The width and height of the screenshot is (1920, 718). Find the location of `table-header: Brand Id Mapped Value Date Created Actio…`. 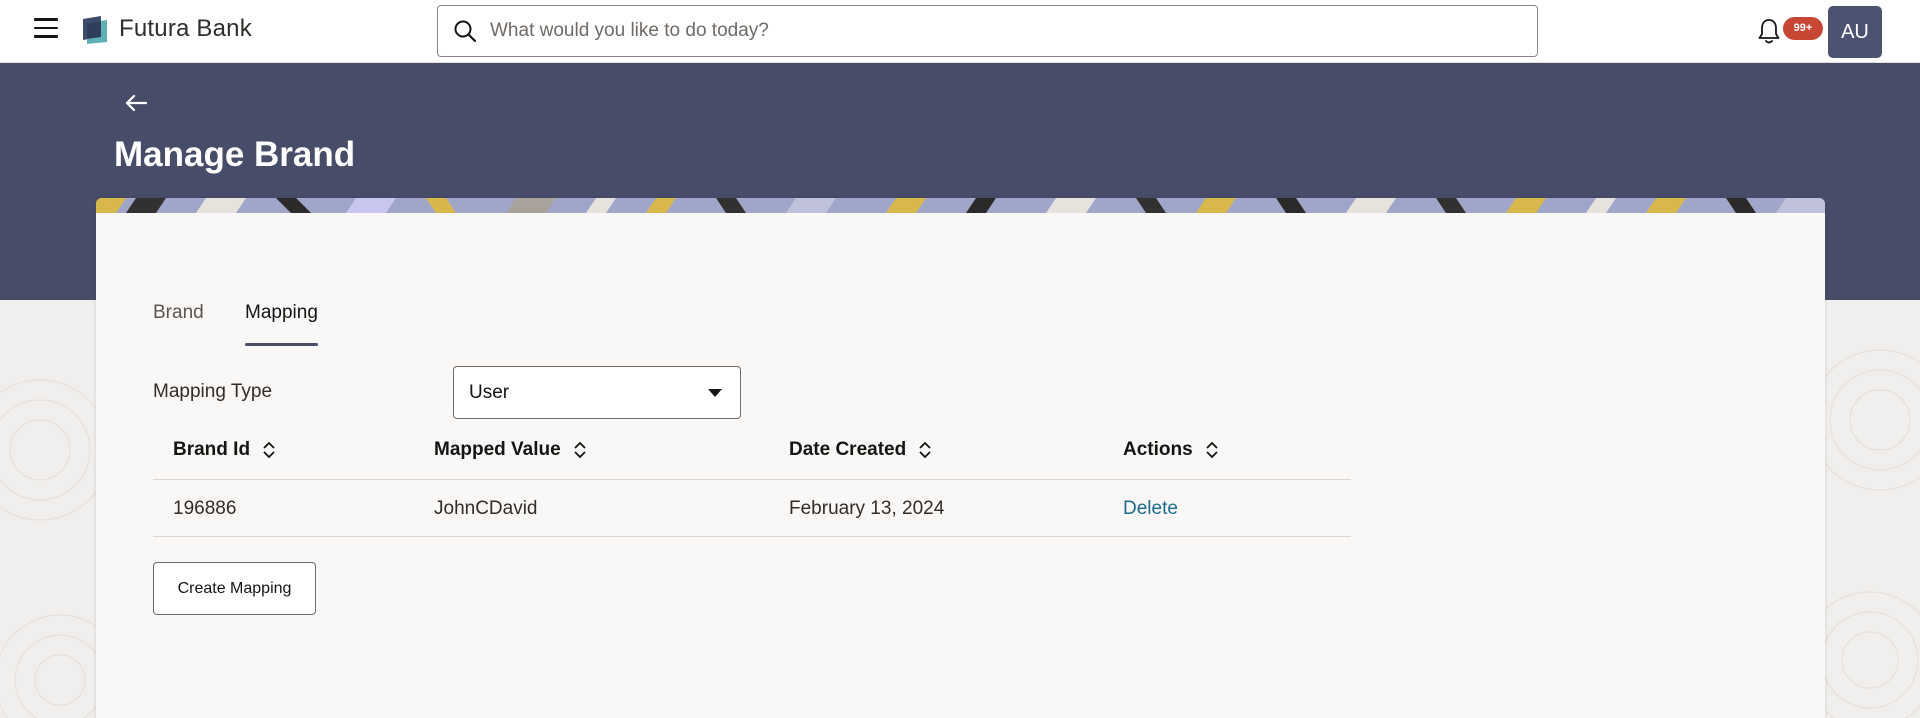

table-header: Brand Id Mapped Value Date Created Actio… is located at coordinates (752, 455).